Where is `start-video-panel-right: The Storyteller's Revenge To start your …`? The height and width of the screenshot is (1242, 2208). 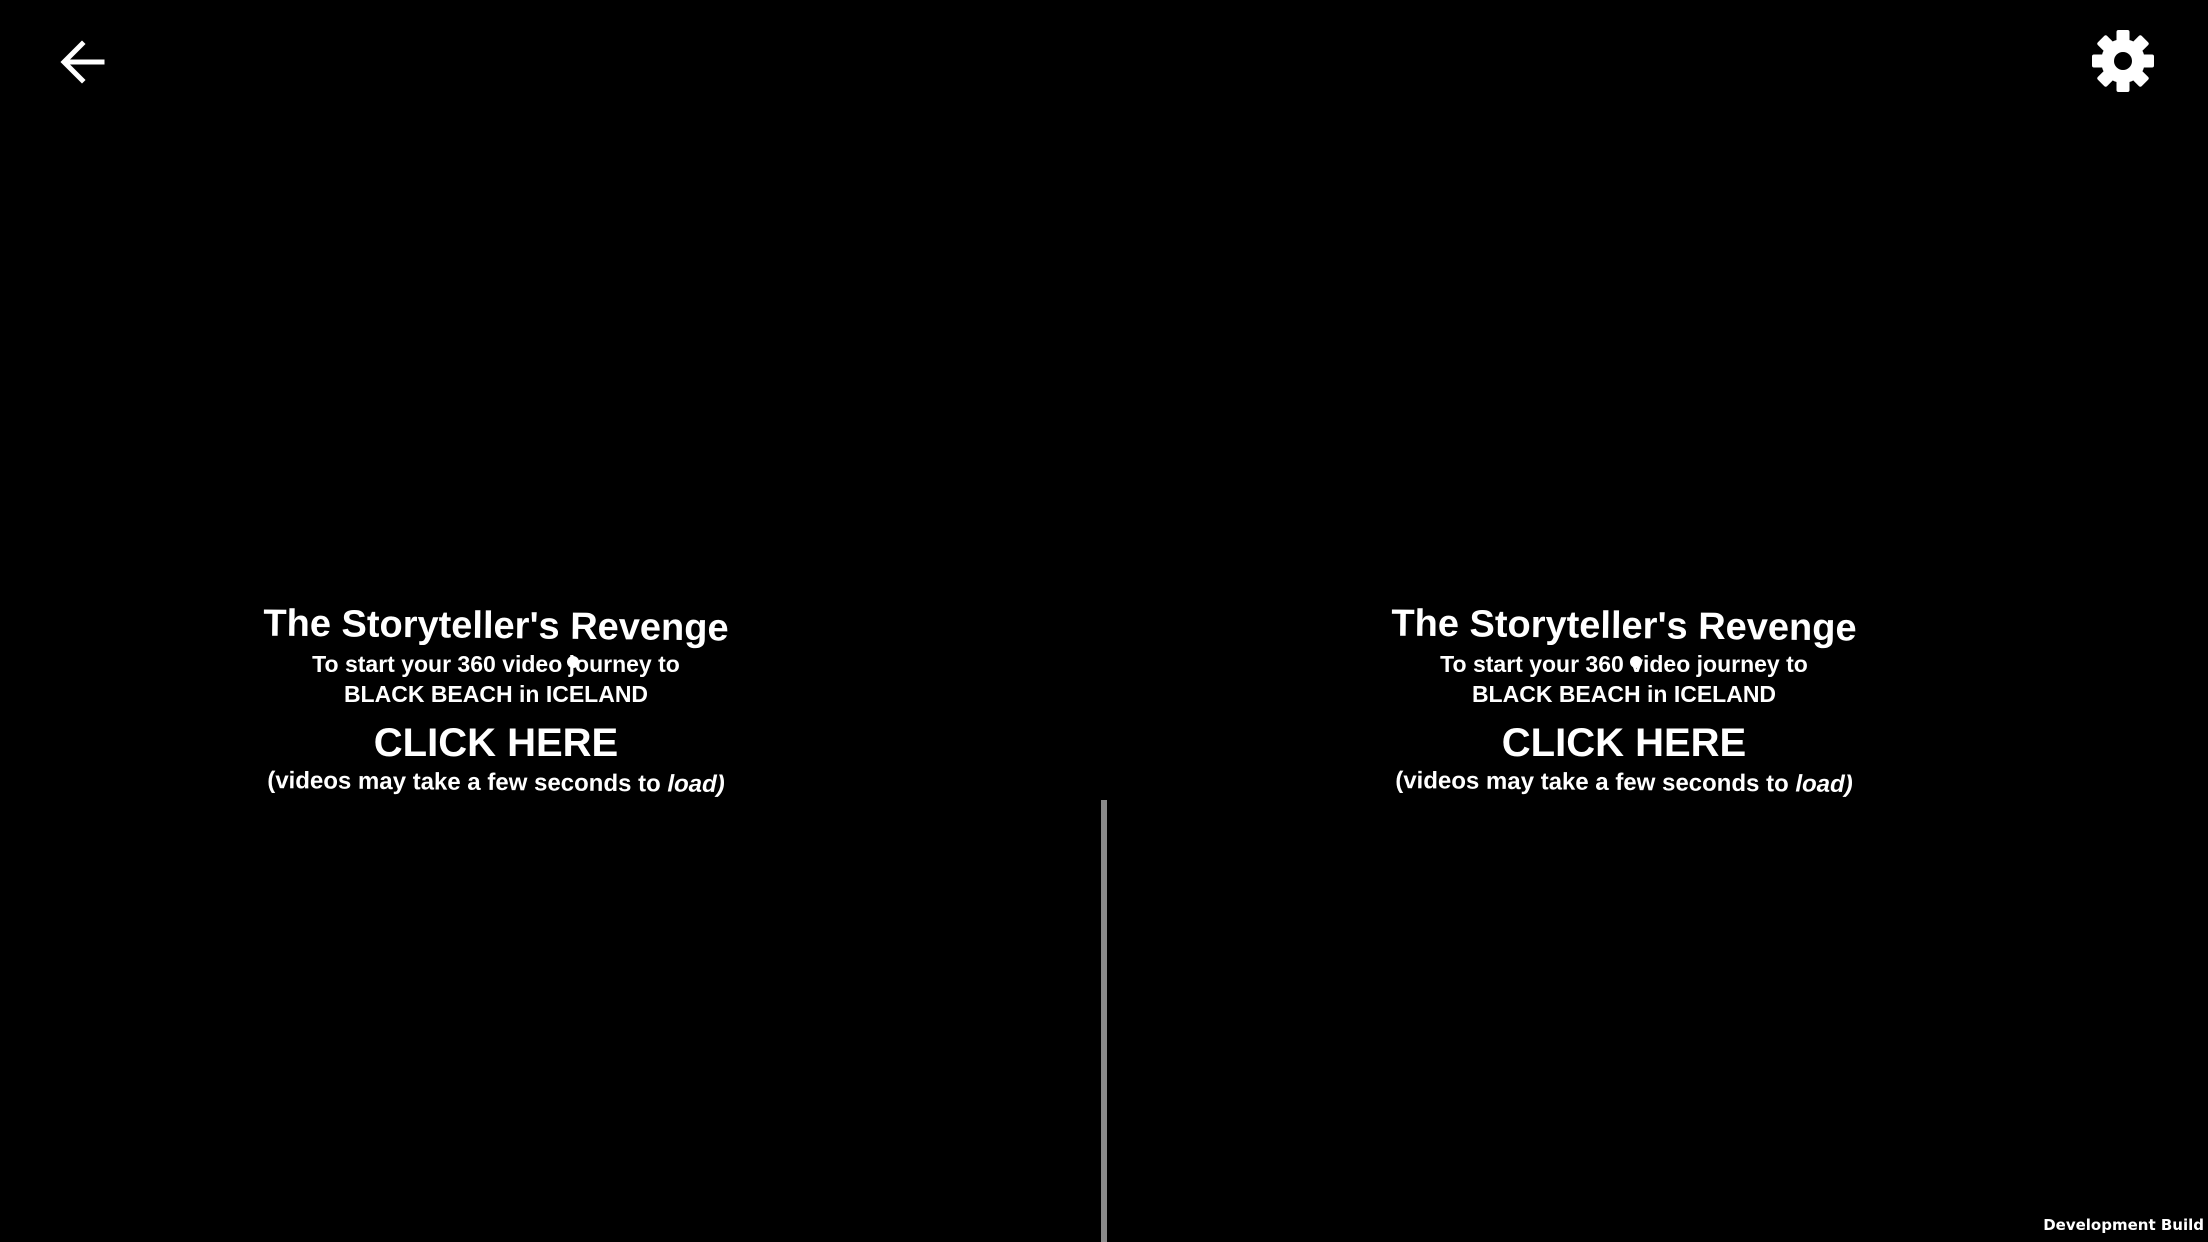
start-video-panel-right: The Storyteller's Revenge To start your … is located at coordinates (1624, 701).